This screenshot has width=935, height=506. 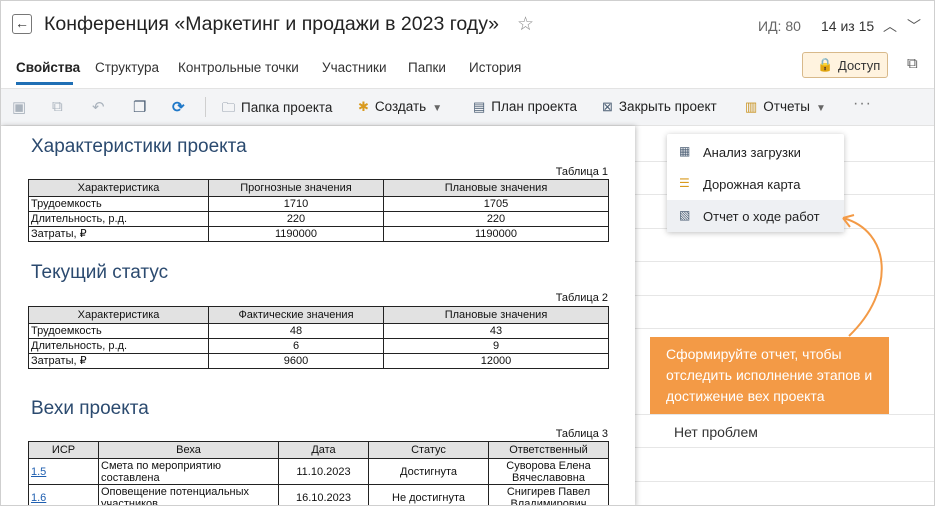 What do you see at coordinates (296, 315) in the screenshot?
I see `column-header: Фактические значения` at bounding box center [296, 315].